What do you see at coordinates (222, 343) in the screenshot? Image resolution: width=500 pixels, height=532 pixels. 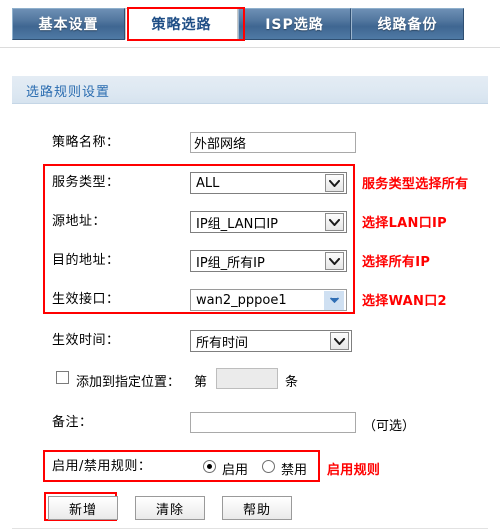 I see `effective-time-value: 所有时间` at bounding box center [222, 343].